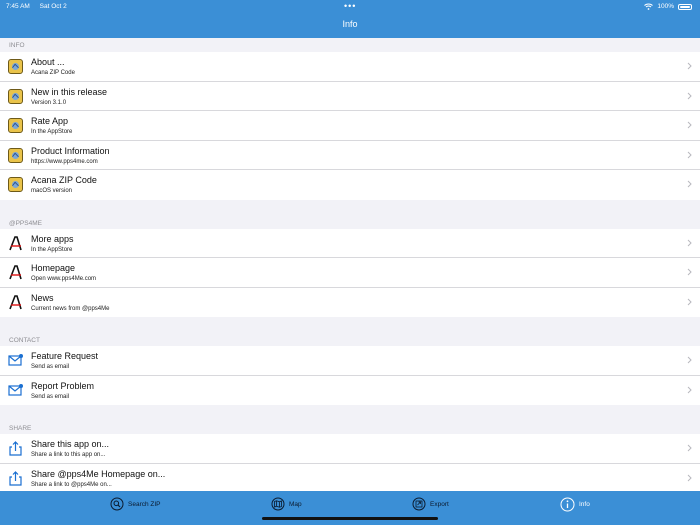 The width and height of the screenshot is (700, 525). What do you see at coordinates (350, 24) in the screenshot?
I see `page-title: Info` at bounding box center [350, 24].